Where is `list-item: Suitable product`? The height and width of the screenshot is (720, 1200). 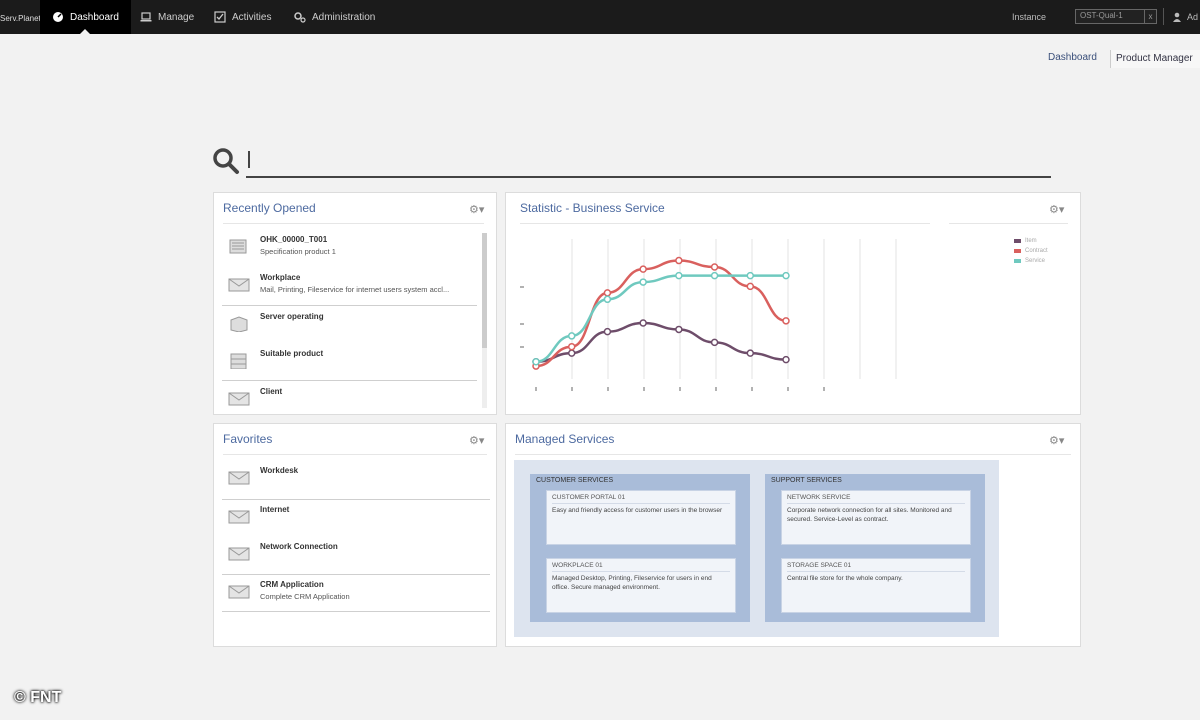
list-item: Suitable product is located at coordinates (354, 364).